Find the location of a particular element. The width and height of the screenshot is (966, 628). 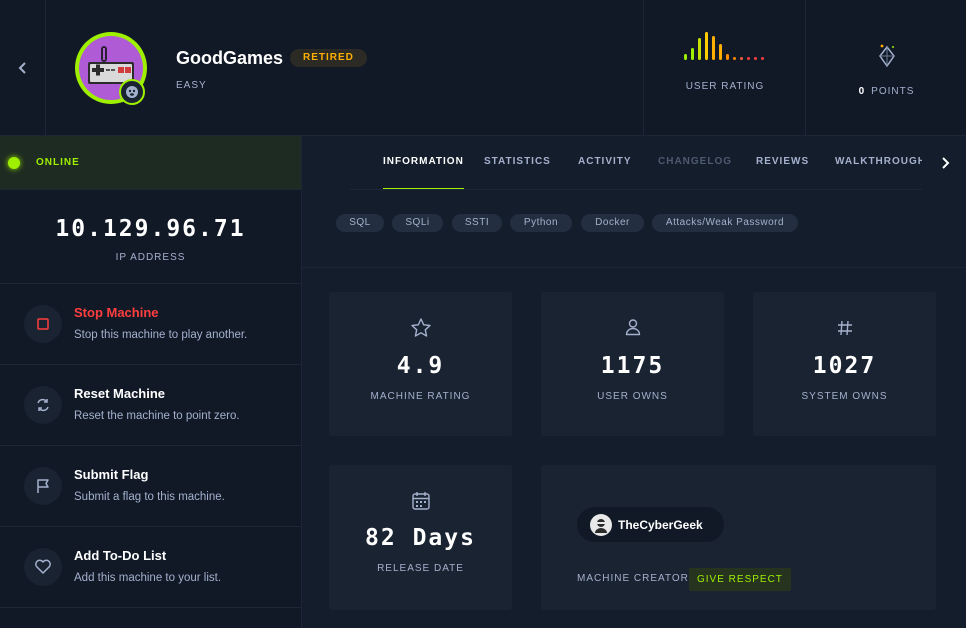

machine-rating-label: MACHINE RATING is located at coordinates (420, 396).